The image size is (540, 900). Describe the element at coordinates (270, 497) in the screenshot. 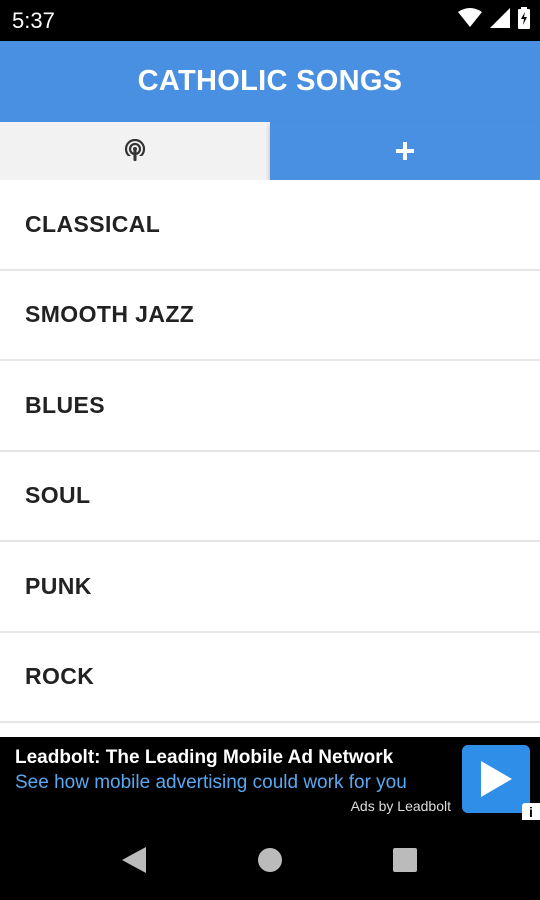

I see `list-item-soul: SOUL` at that location.